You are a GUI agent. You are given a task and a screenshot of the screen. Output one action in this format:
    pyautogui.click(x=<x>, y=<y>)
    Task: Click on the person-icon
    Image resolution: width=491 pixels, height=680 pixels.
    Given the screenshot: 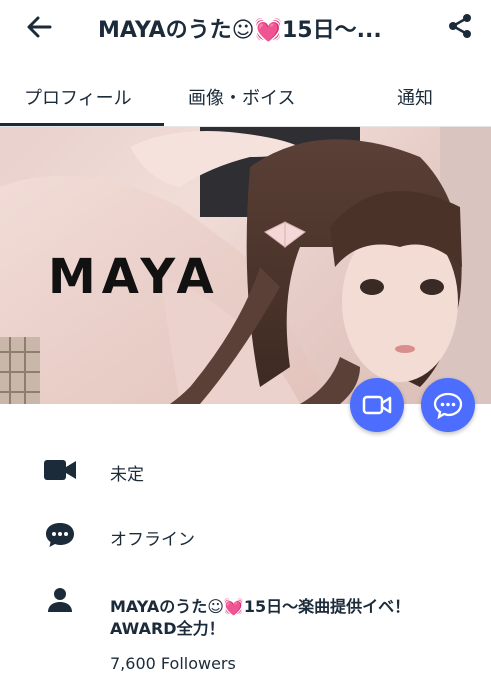 What is the action you would take?
    pyautogui.click(x=60, y=600)
    